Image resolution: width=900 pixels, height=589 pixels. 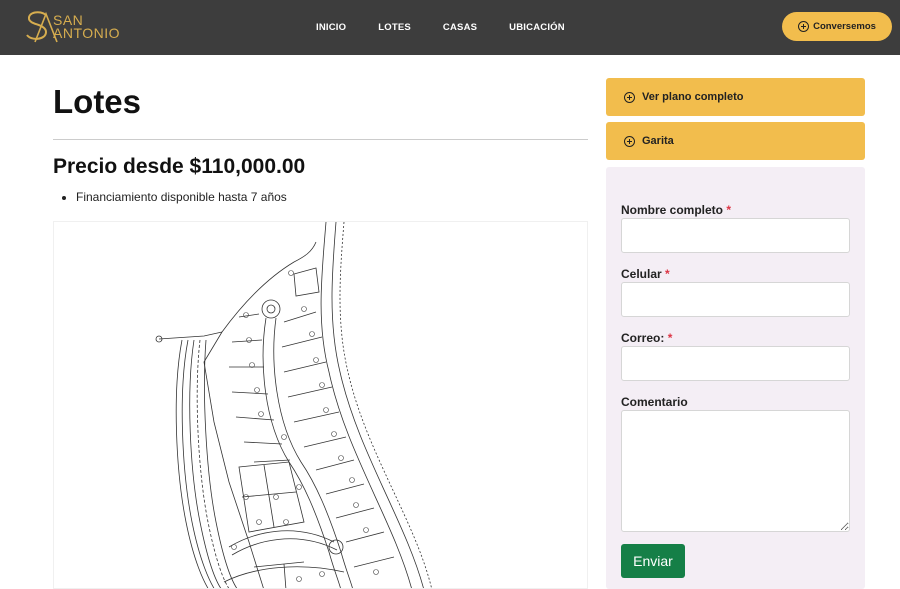 I want to click on celular-label-text: Celular, so click(x=641, y=274).